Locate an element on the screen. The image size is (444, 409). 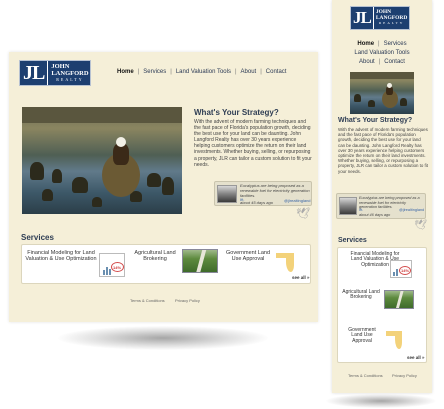
desktop-shadow is located at coordinates (163, 338).